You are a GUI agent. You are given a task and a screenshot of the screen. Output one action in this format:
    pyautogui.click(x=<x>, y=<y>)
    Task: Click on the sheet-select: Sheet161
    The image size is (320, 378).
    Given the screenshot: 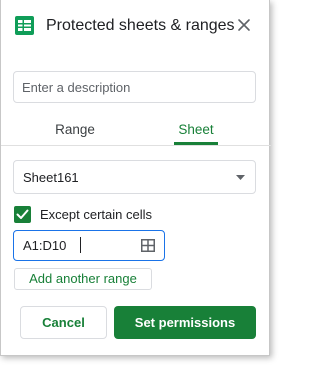 What is the action you would take?
    pyautogui.click(x=134, y=177)
    